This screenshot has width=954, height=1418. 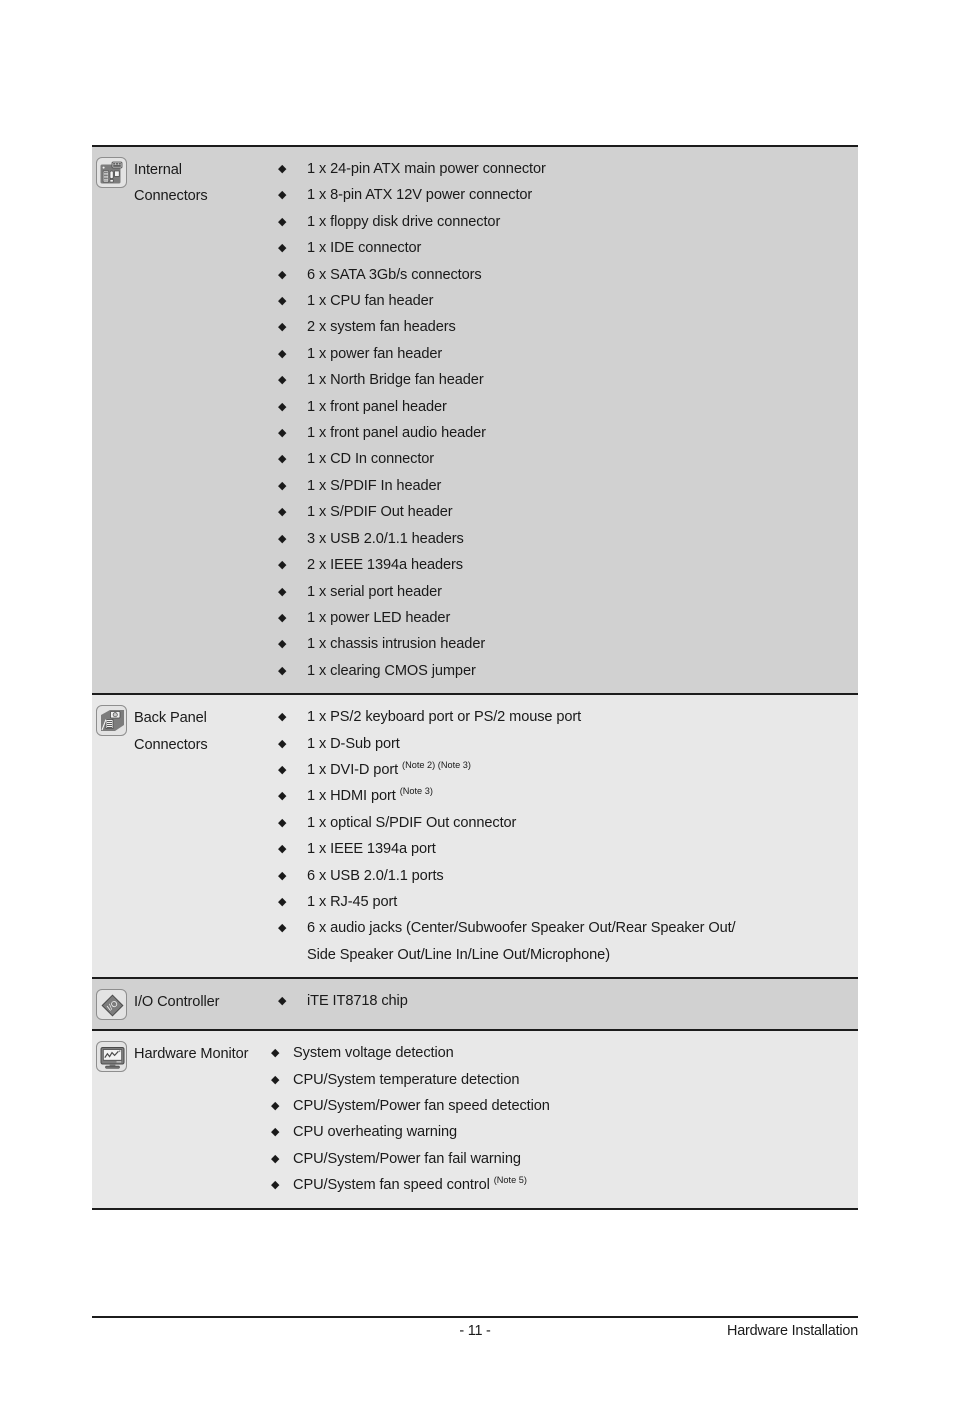 I want to click on spec-item: ◆ 6 x SATA 3Gb/s connectors, so click(x=567, y=275).